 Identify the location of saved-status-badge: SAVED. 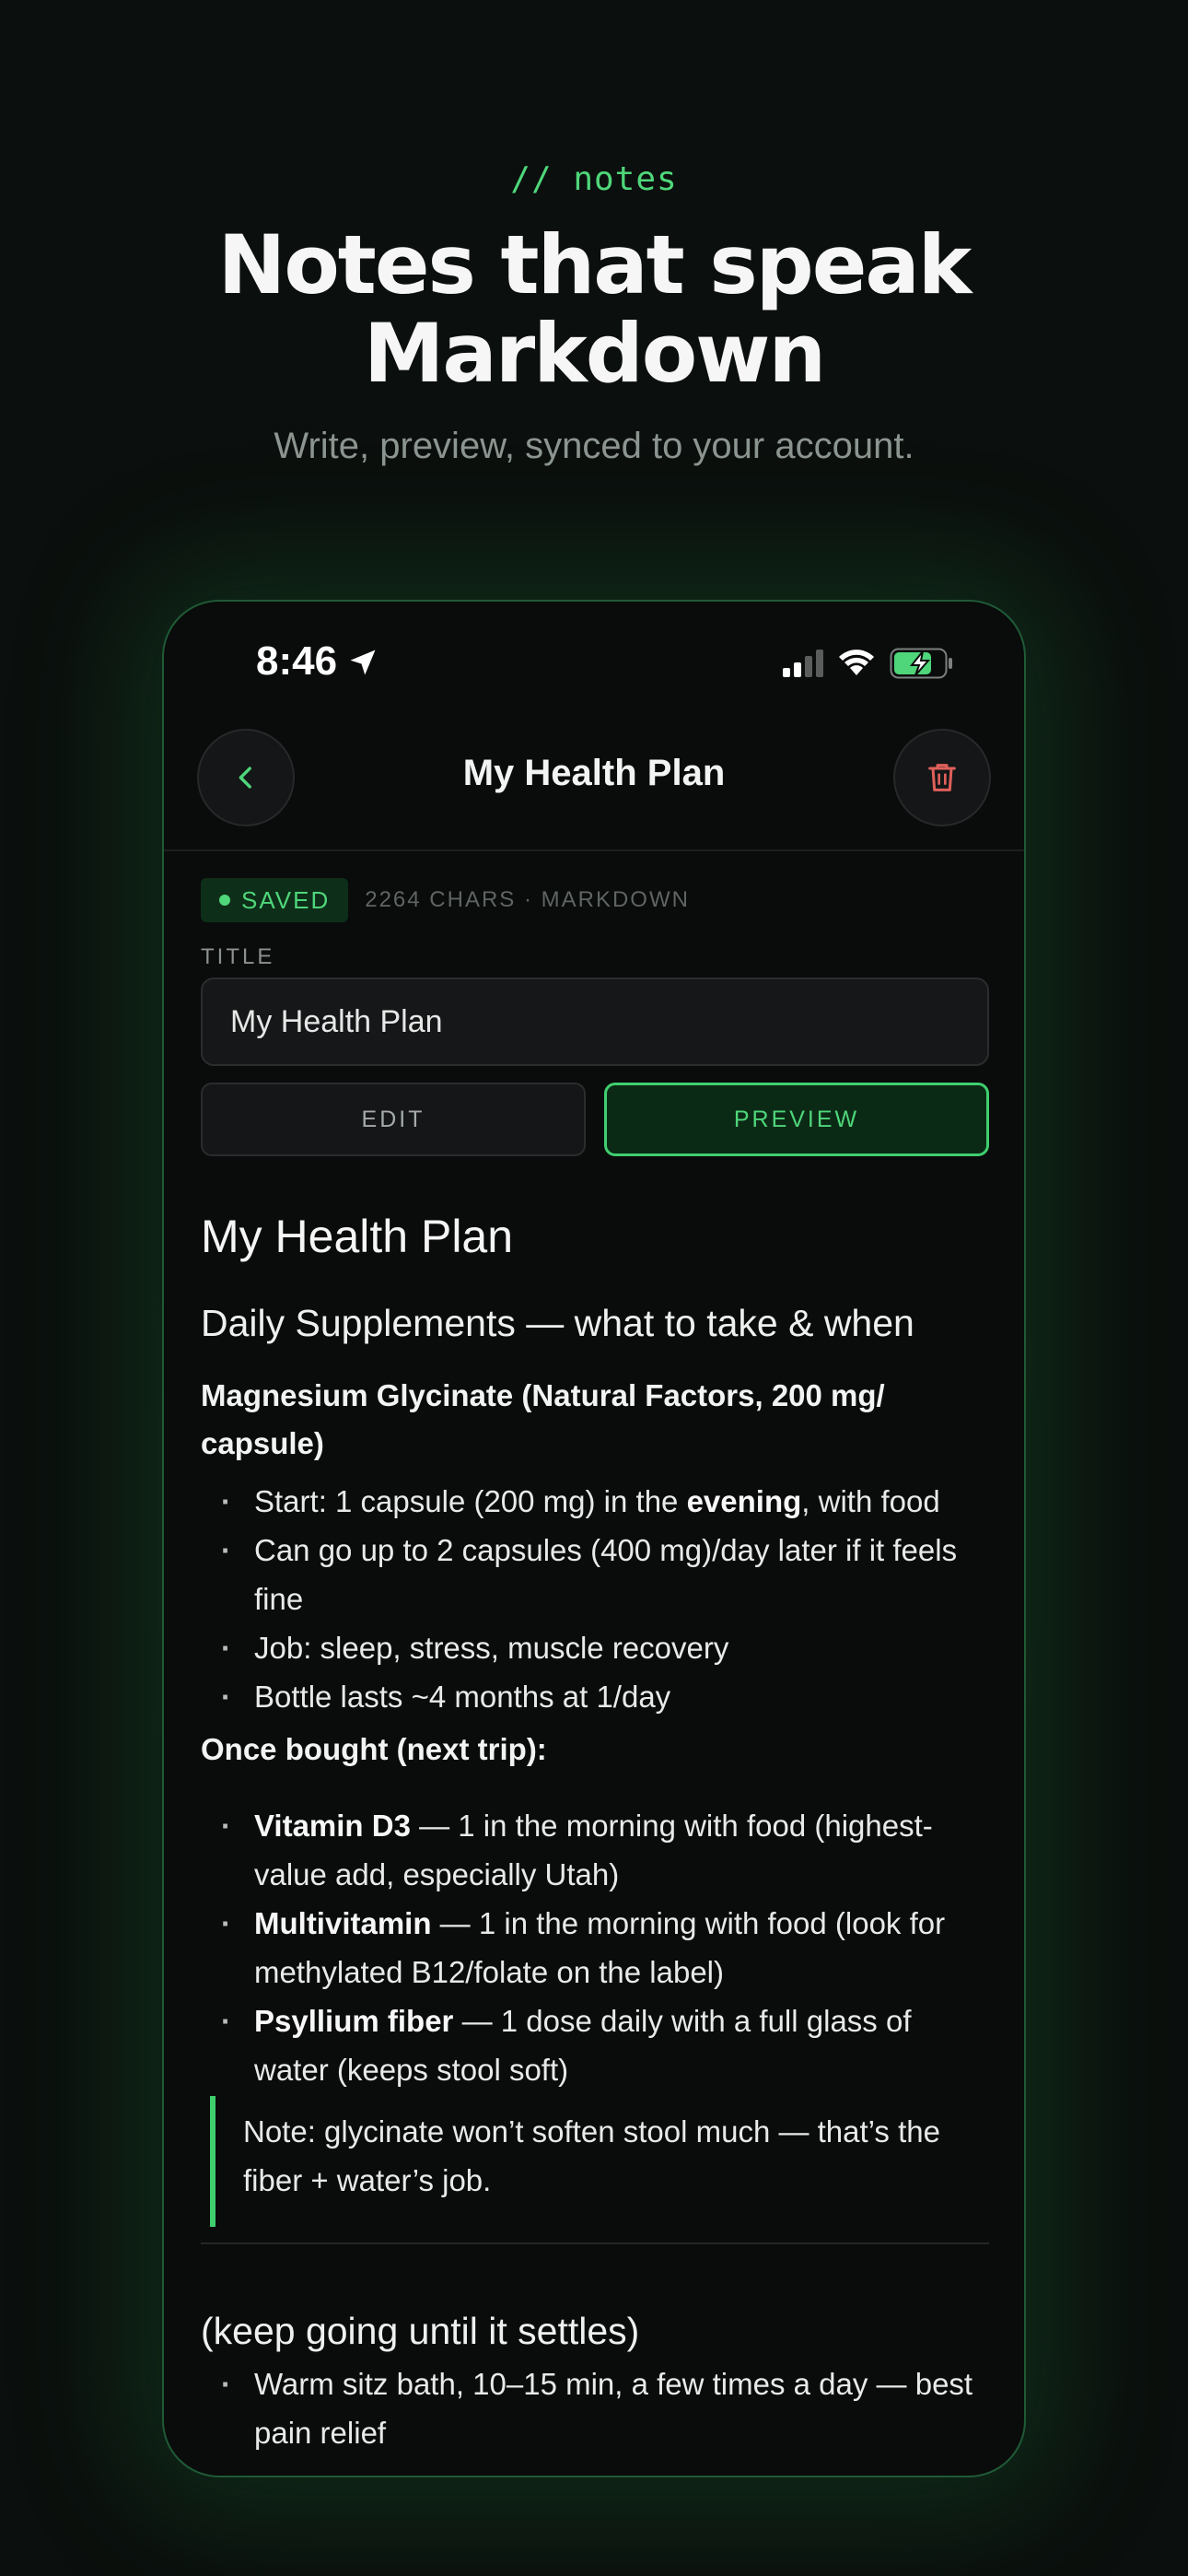
(275, 900).